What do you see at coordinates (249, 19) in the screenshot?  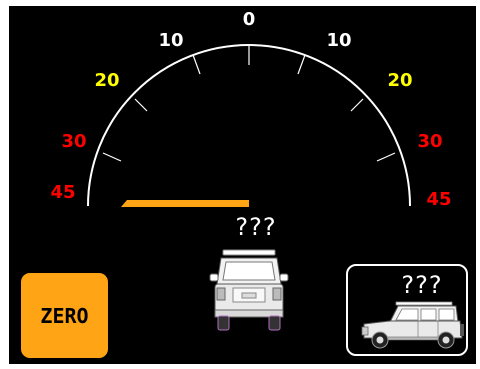 I see `scale-label-center-0: 0` at bounding box center [249, 19].